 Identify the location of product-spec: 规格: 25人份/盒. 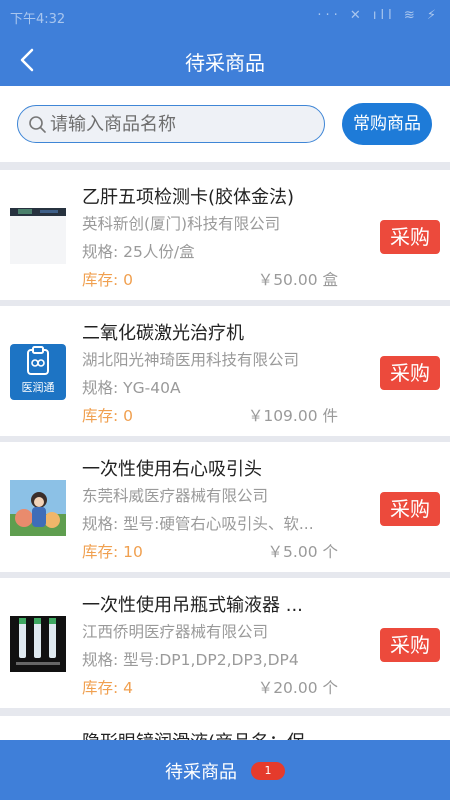
(138, 252).